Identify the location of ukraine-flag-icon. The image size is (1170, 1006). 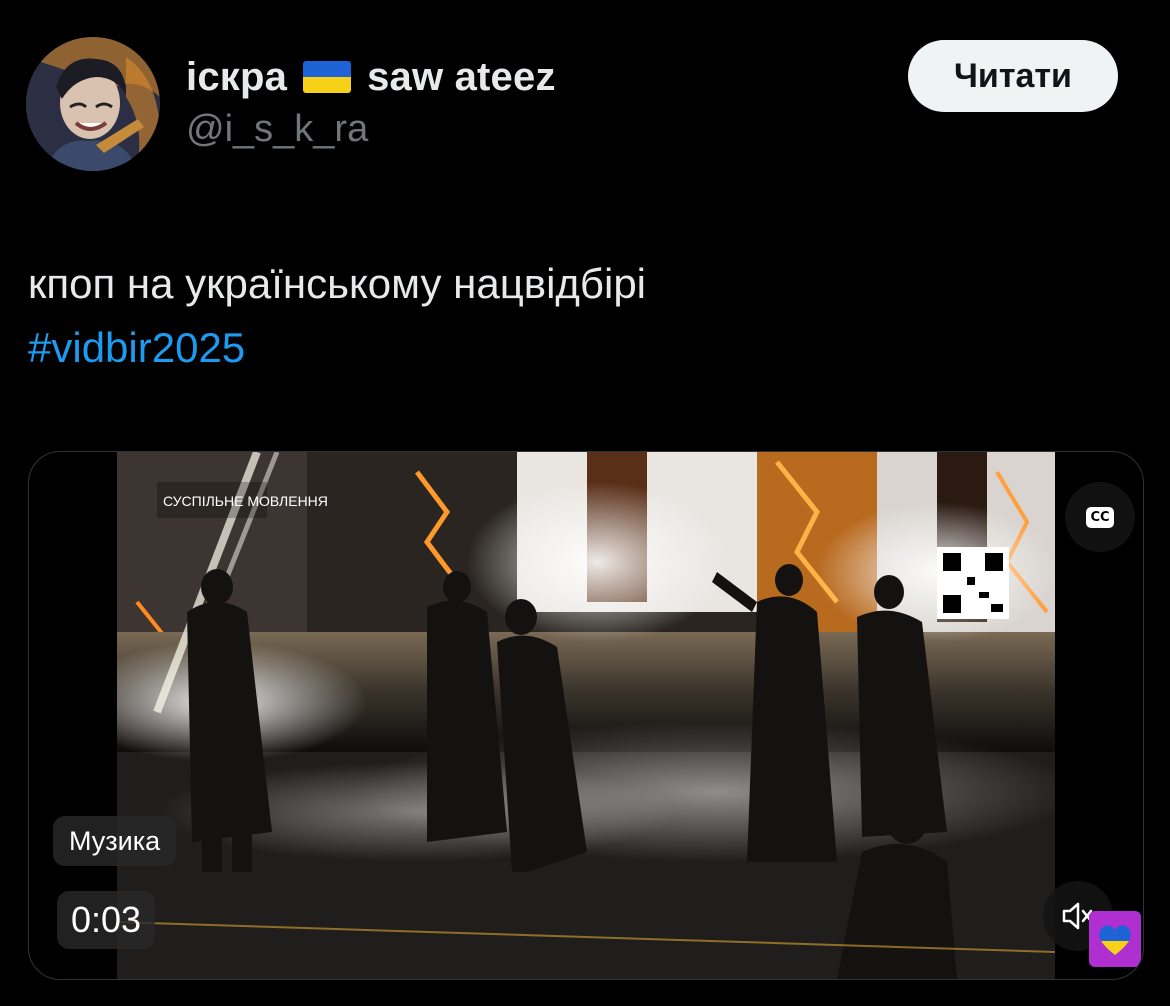
(327, 77).